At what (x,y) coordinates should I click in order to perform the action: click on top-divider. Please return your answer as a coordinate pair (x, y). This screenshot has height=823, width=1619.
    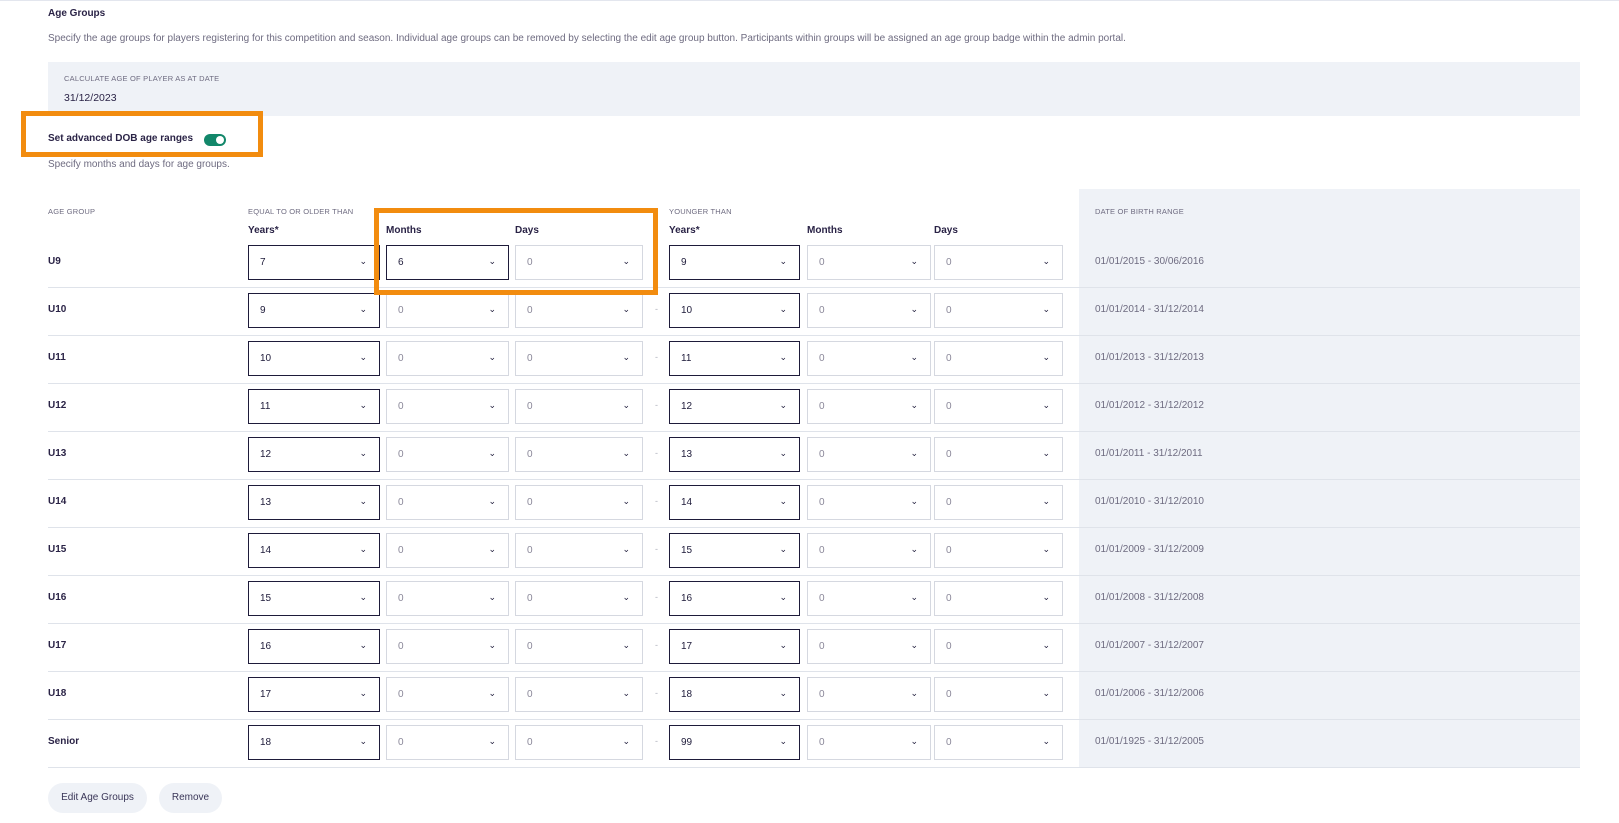
    Looking at the image, I should click on (809, 0).